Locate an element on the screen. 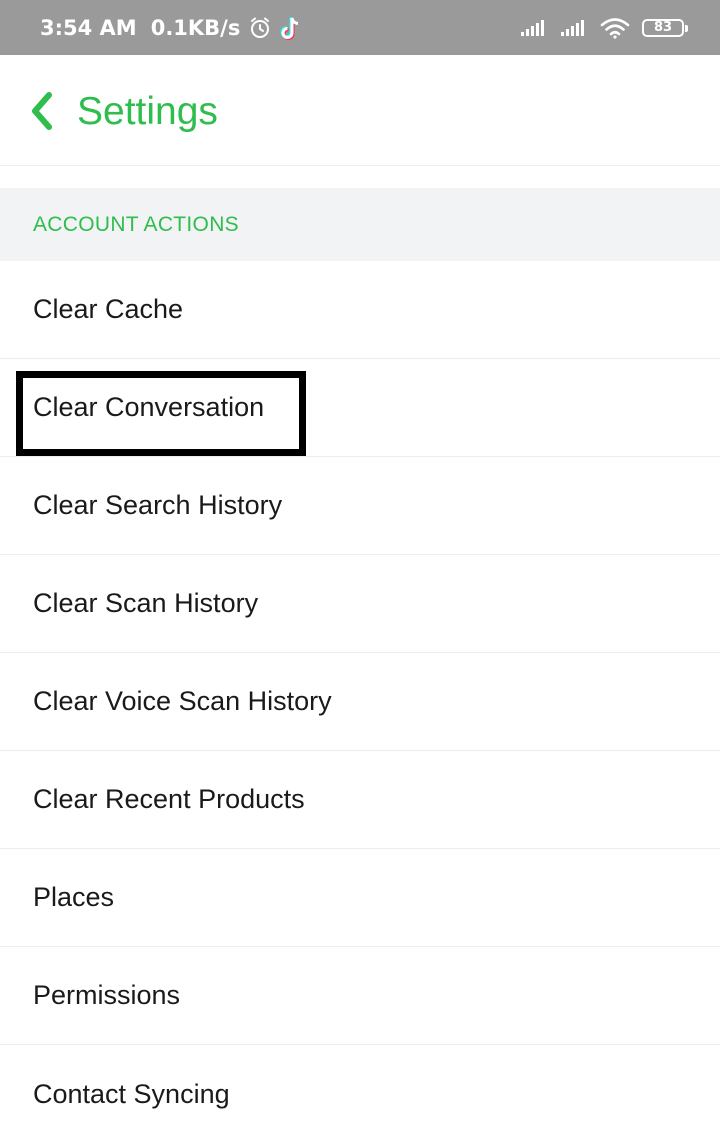  list-item-label: Contact Syncing is located at coordinates (131, 1093).